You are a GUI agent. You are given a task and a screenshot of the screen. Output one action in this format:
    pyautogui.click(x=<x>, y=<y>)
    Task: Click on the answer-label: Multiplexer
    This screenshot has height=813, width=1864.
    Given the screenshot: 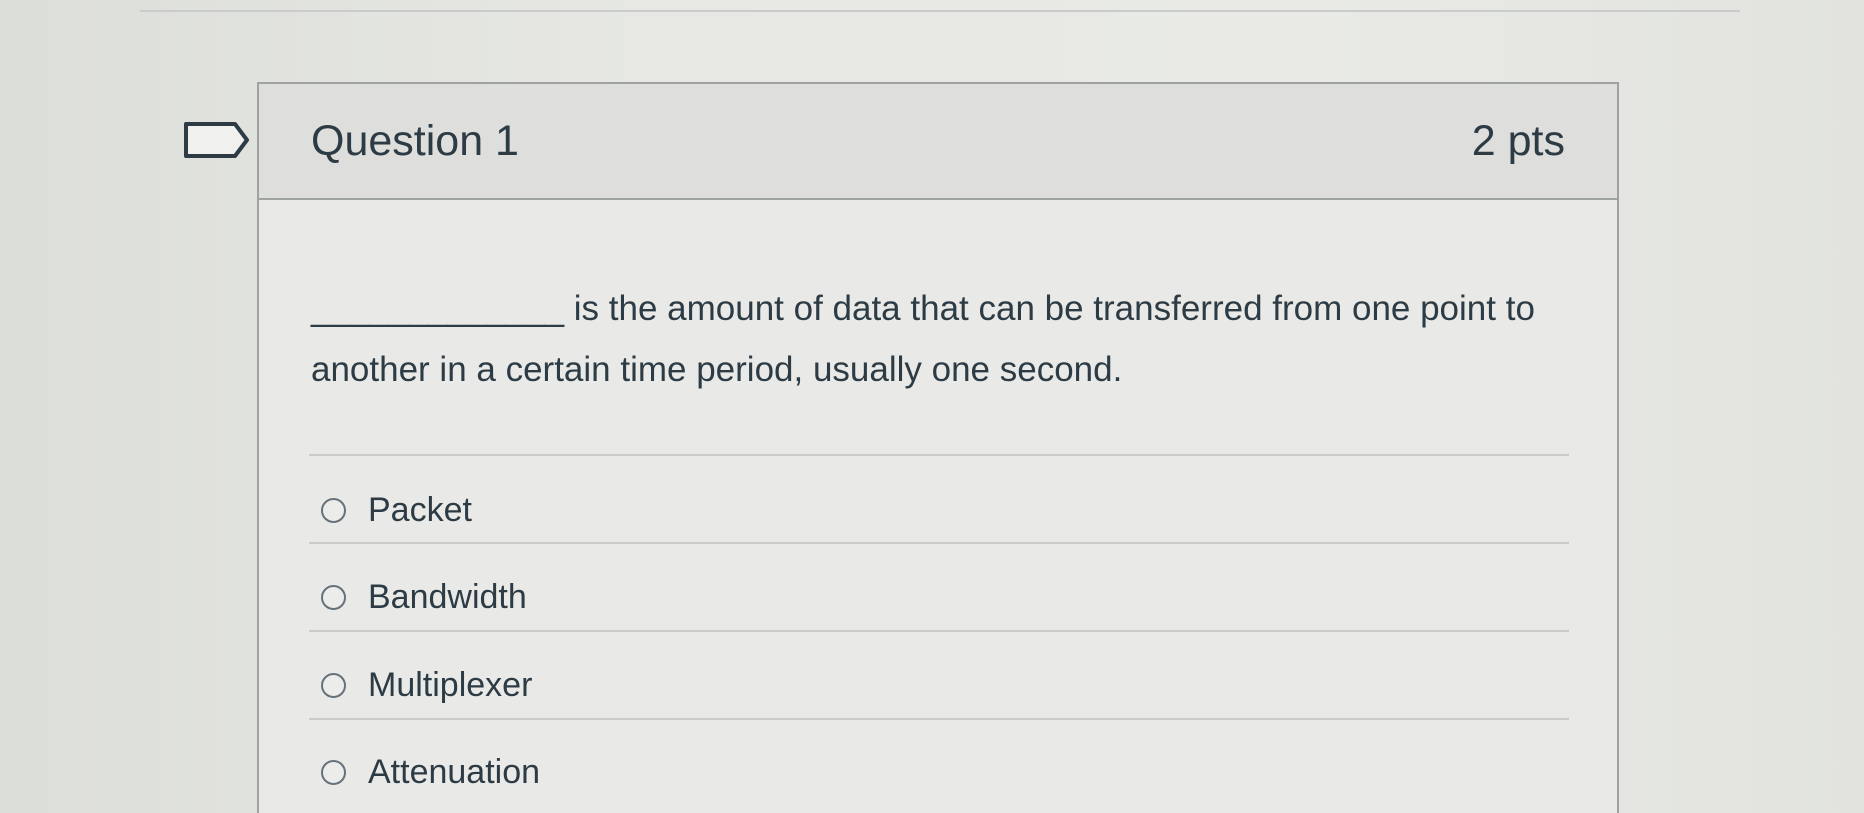 What is the action you would take?
    pyautogui.click(x=450, y=684)
    